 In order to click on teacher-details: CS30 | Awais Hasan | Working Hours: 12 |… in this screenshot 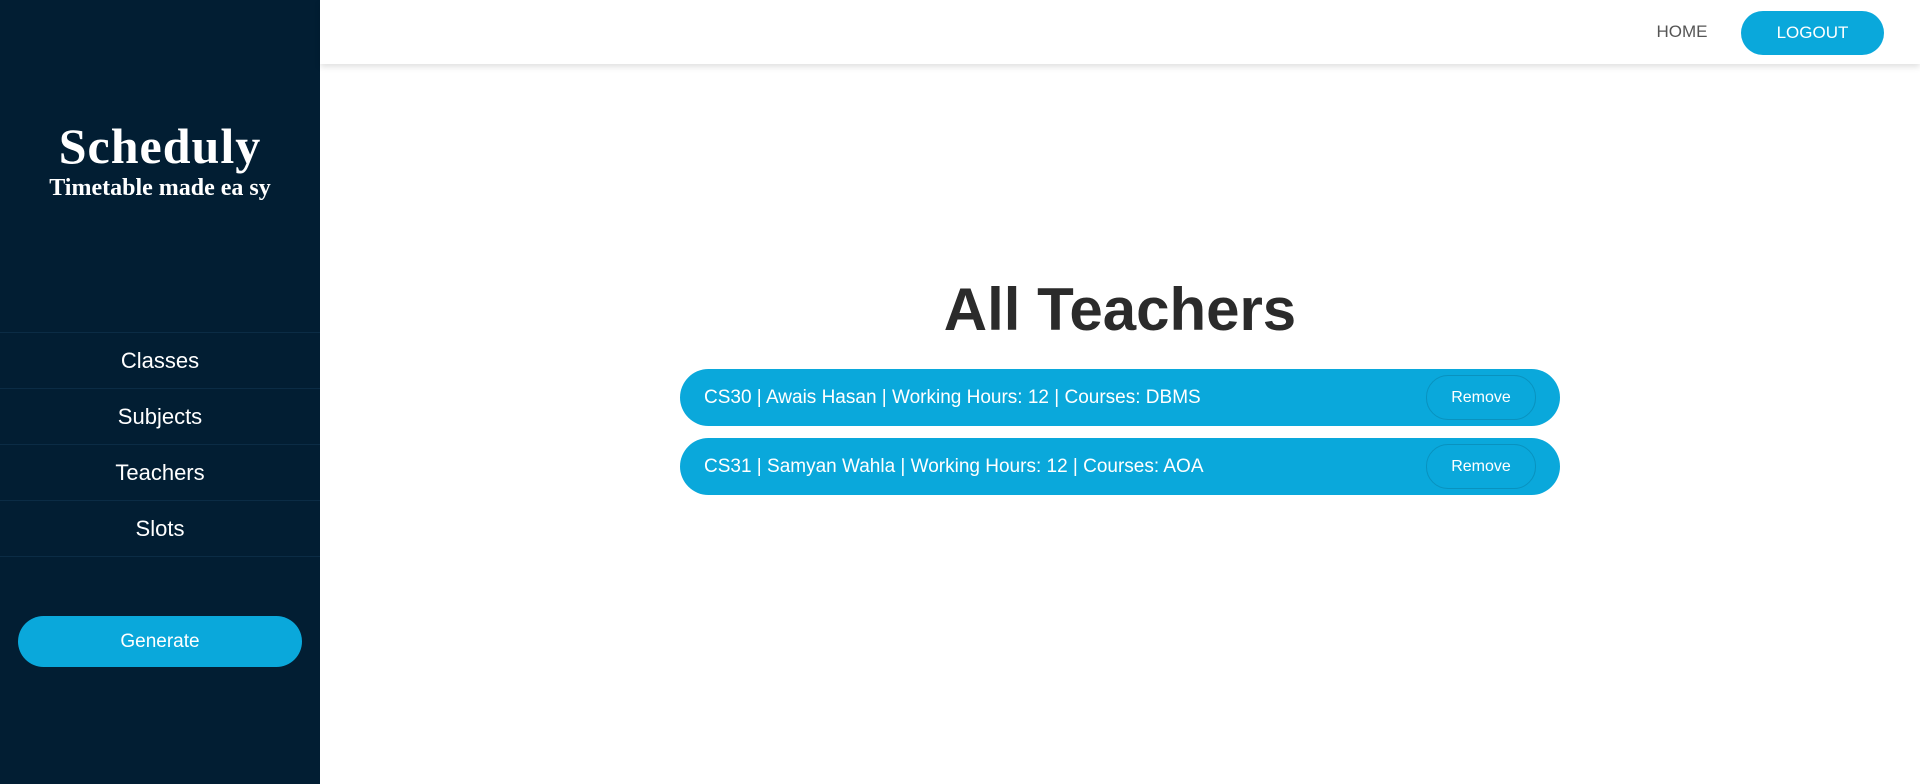, I will do `click(952, 397)`.